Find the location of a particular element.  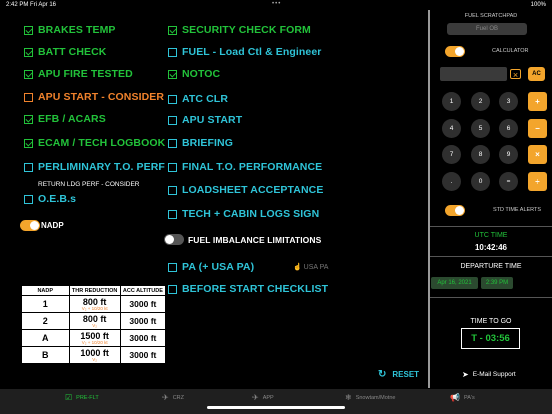

departure-time-picker: 2:39 PM is located at coordinates (497, 283).